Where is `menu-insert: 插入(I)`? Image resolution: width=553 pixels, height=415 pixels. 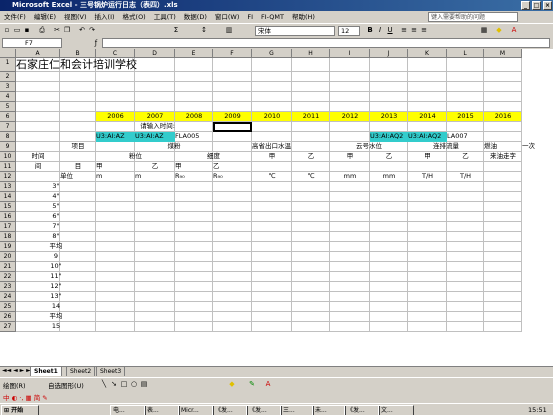 menu-insert: 插入(I) is located at coordinates (105, 17).